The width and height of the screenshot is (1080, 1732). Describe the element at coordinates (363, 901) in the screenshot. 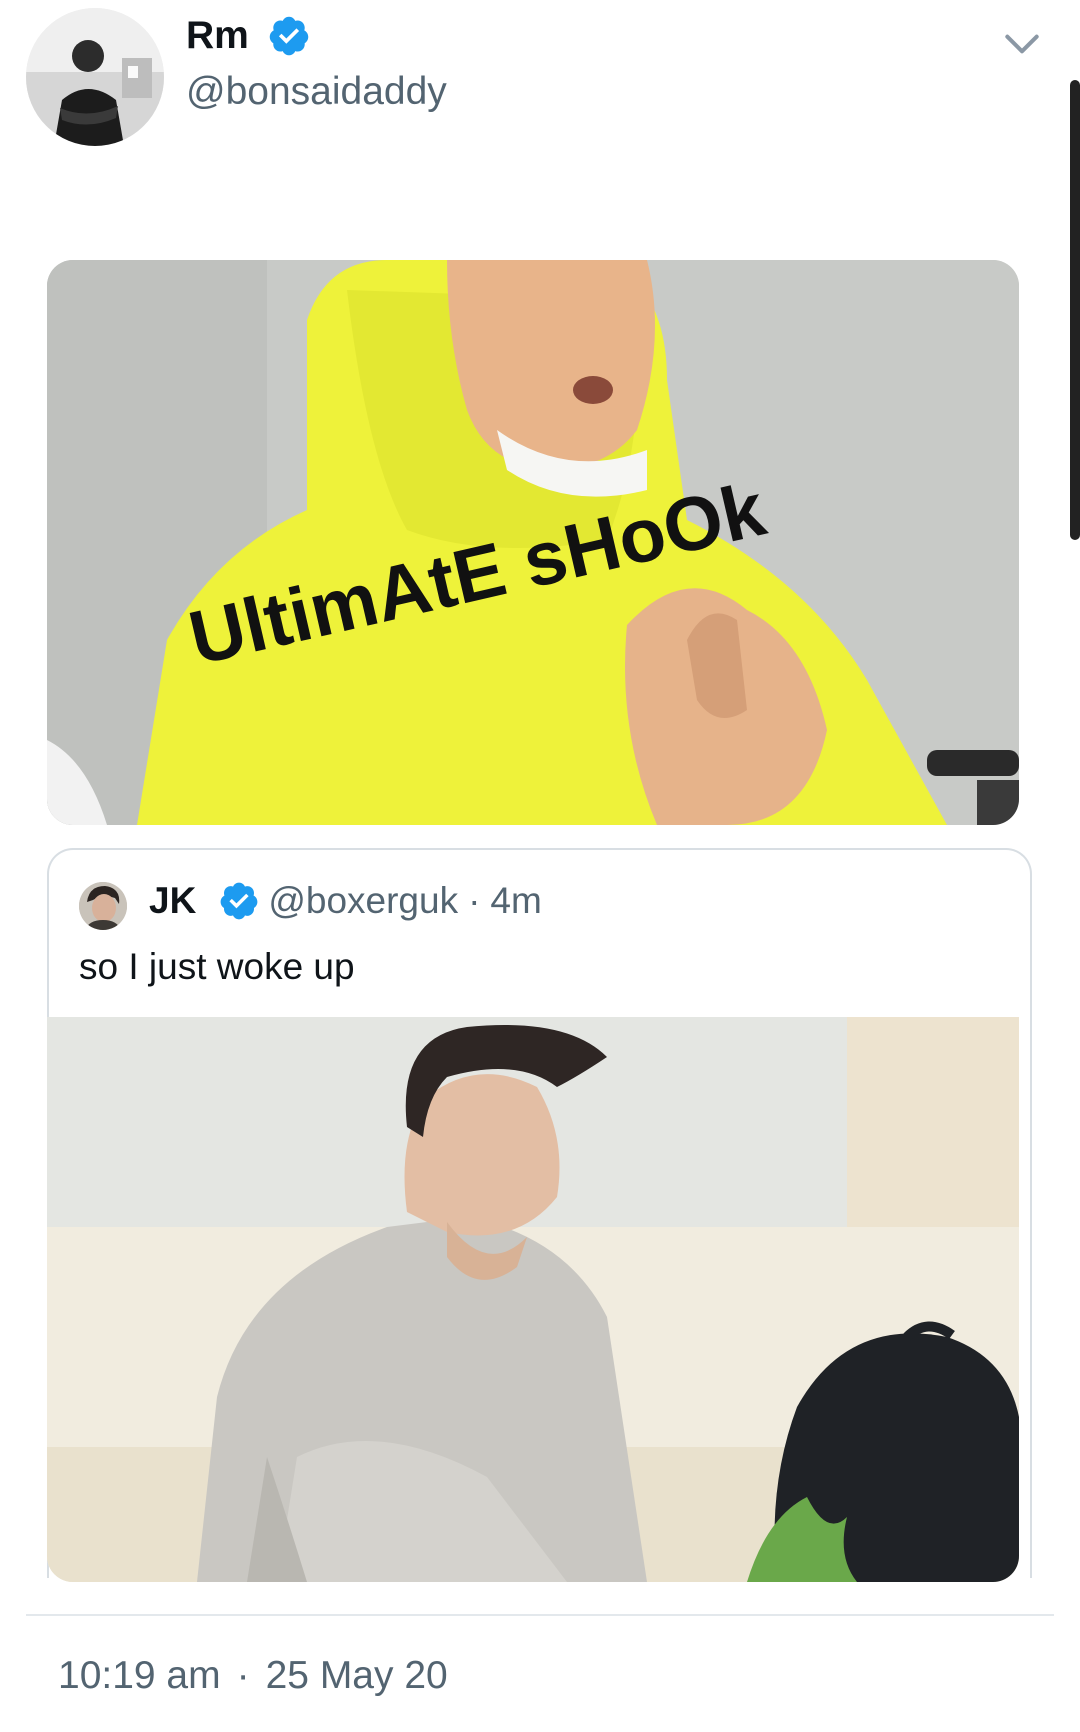

I see `quoted-author-handle: @boxerguk` at that location.